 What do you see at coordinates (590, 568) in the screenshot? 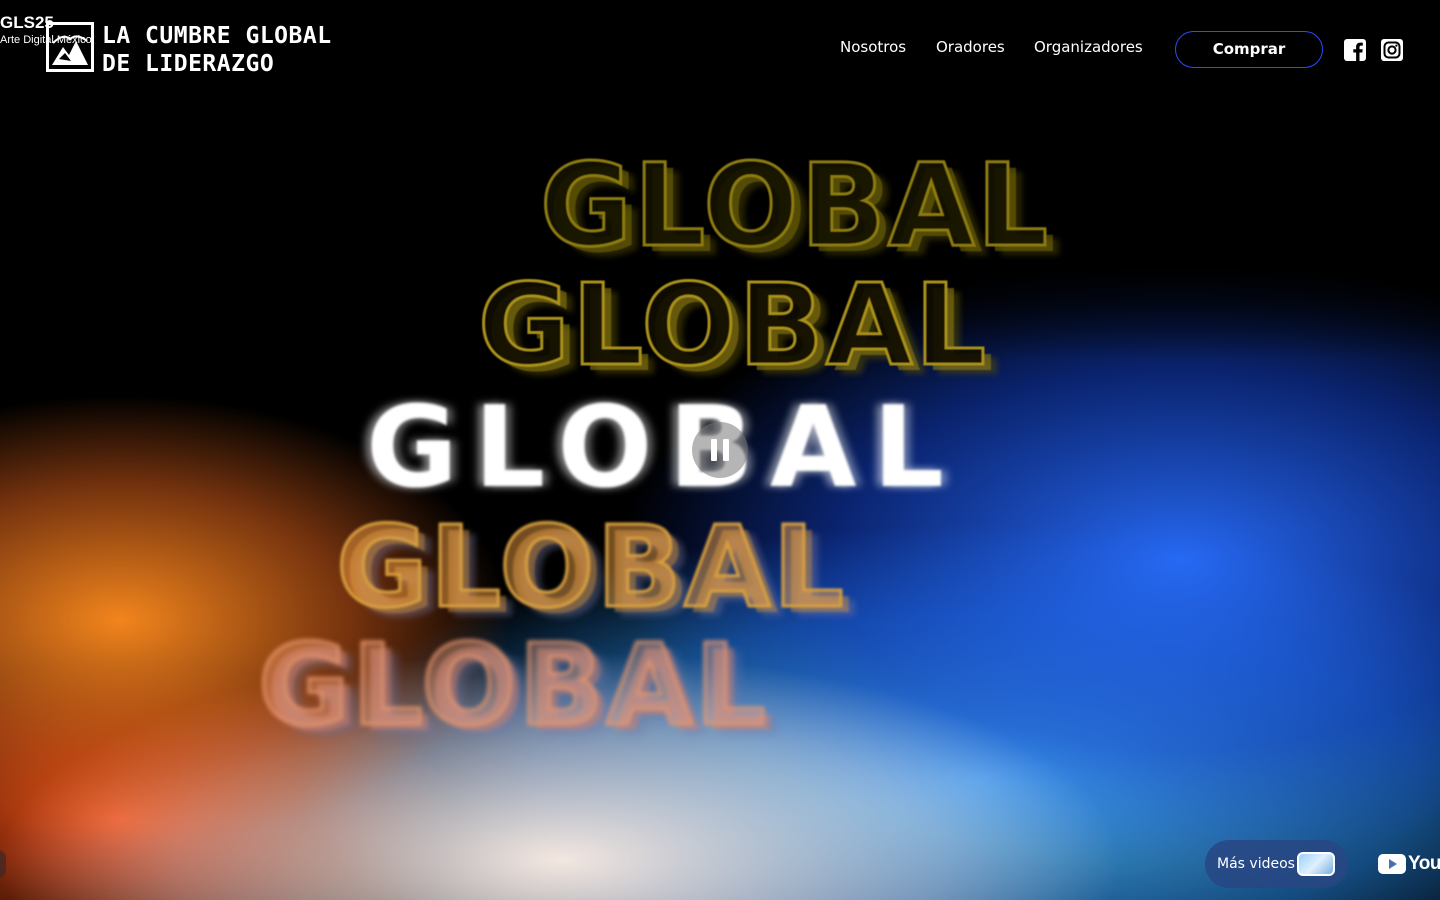
I see `global-word-4: GLOBAL` at bounding box center [590, 568].